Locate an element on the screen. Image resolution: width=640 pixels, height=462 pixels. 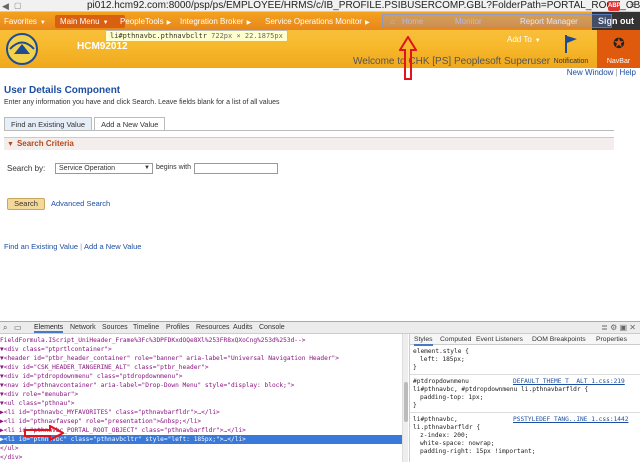
dom-node: </ul> is located at coordinates (9, 448).